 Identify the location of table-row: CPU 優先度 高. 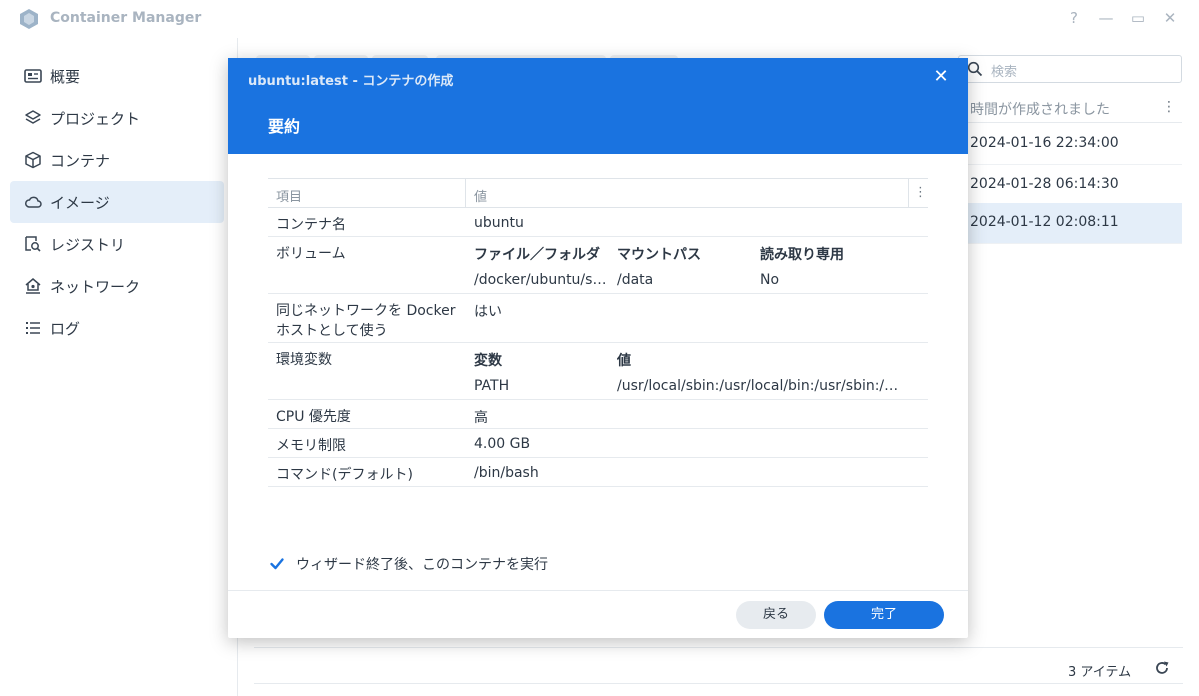
(598, 414).